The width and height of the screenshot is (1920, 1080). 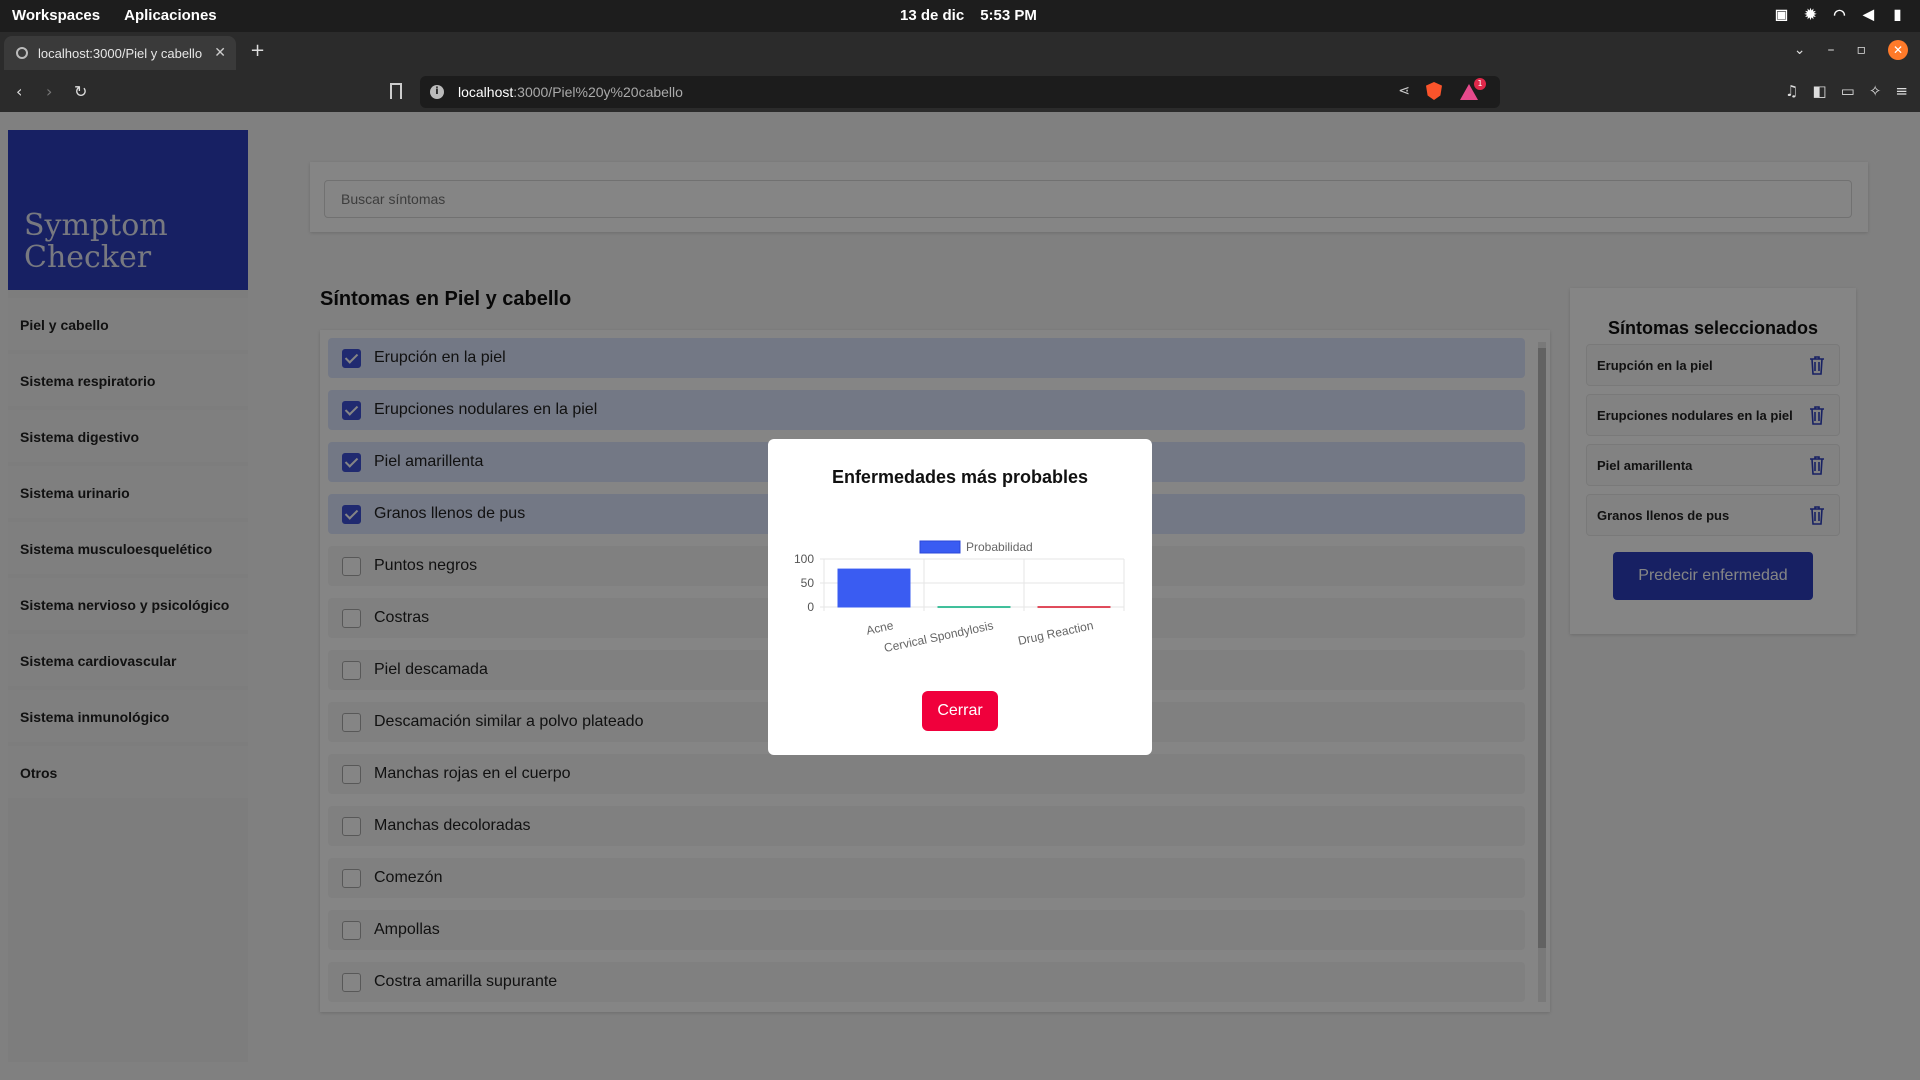 What do you see at coordinates (810, 607) in the screenshot?
I see `y-tick-label: 0` at bounding box center [810, 607].